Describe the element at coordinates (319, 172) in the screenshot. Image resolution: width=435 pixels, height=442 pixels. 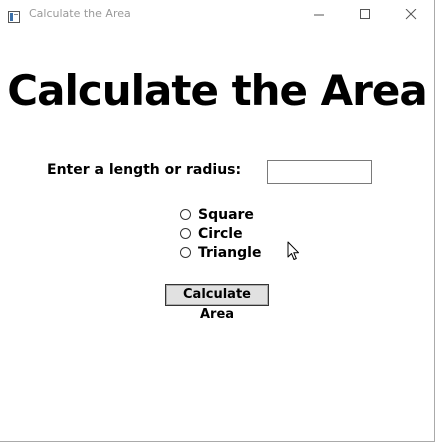
I see `length-input` at that location.